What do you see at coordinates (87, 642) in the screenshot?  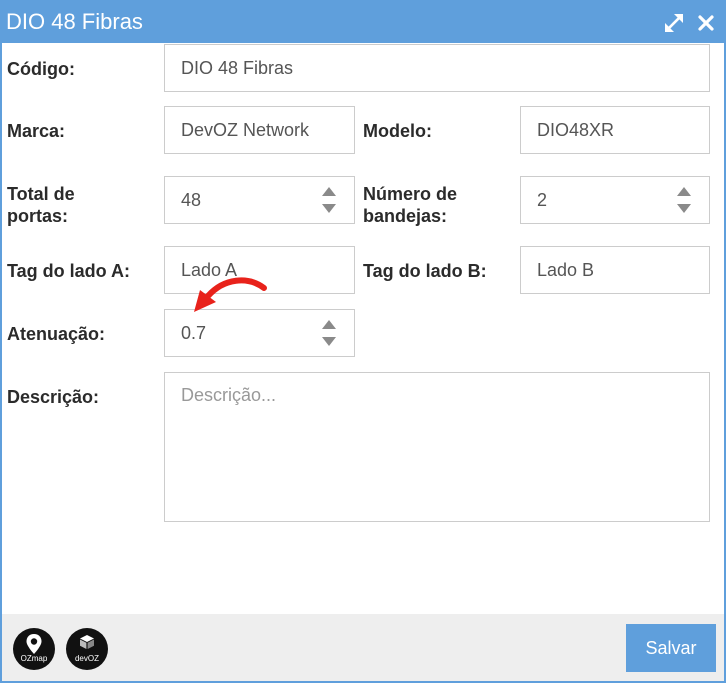 I see `cube-icon` at bounding box center [87, 642].